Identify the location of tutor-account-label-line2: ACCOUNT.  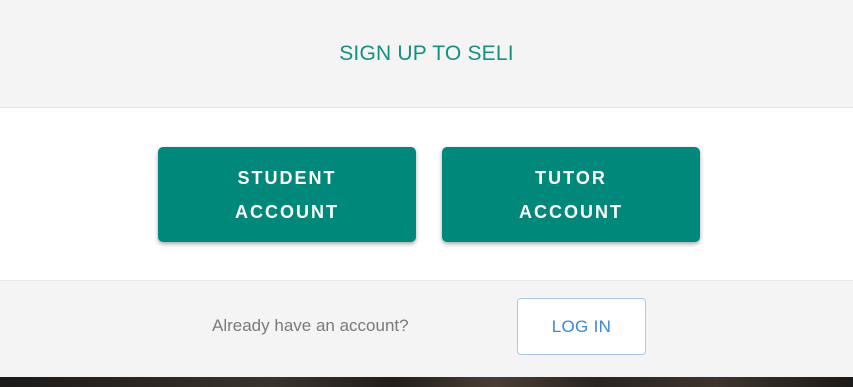
(571, 211).